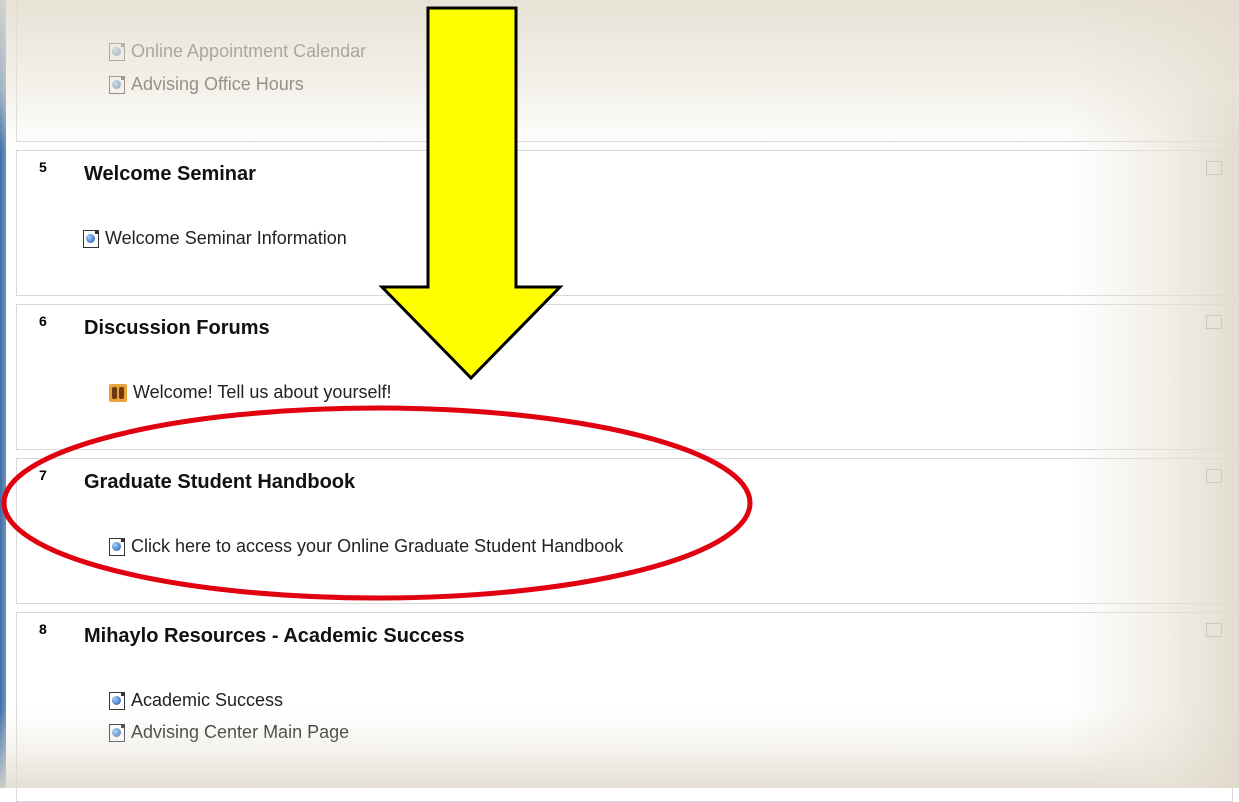 The width and height of the screenshot is (1239, 802). Describe the element at coordinates (3, 394) in the screenshot. I see `left-border` at that location.